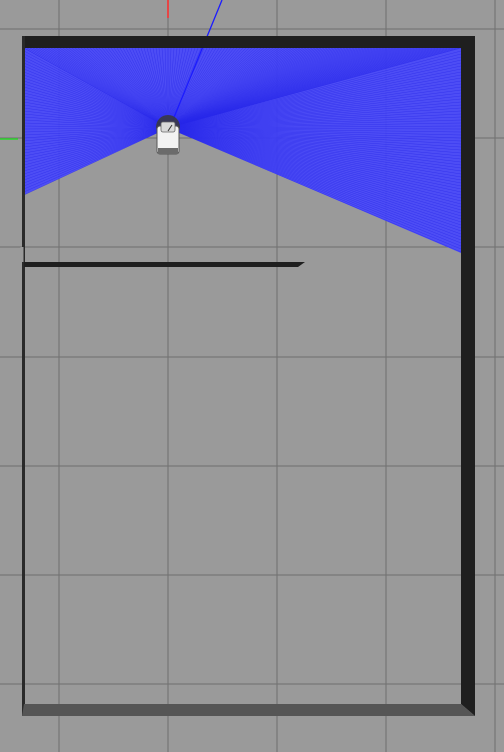 The image size is (504, 752). What do you see at coordinates (248, 710) in the screenshot?
I see `wall-bottom` at bounding box center [248, 710].